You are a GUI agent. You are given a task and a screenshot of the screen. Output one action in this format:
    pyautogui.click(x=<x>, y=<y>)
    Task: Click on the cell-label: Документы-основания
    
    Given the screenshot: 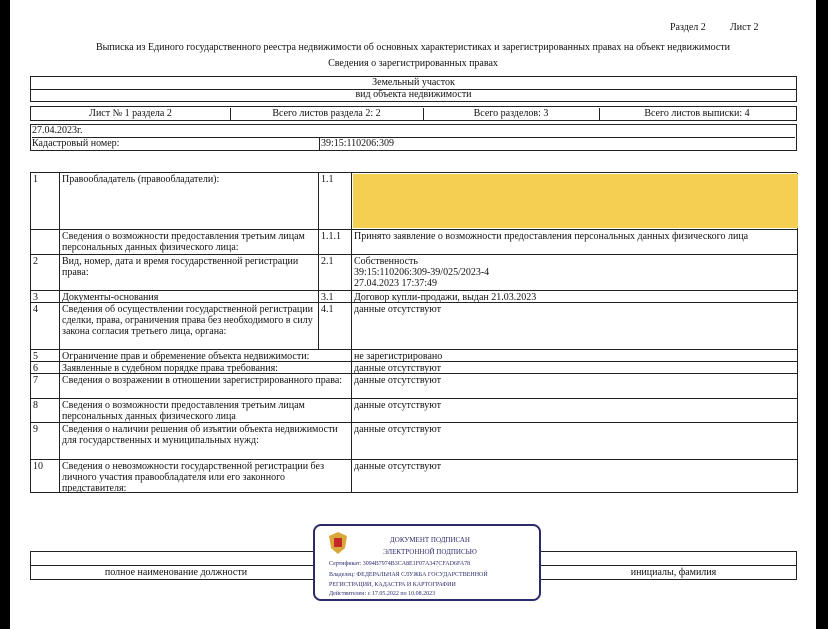 What is the action you would take?
    pyautogui.click(x=189, y=297)
    